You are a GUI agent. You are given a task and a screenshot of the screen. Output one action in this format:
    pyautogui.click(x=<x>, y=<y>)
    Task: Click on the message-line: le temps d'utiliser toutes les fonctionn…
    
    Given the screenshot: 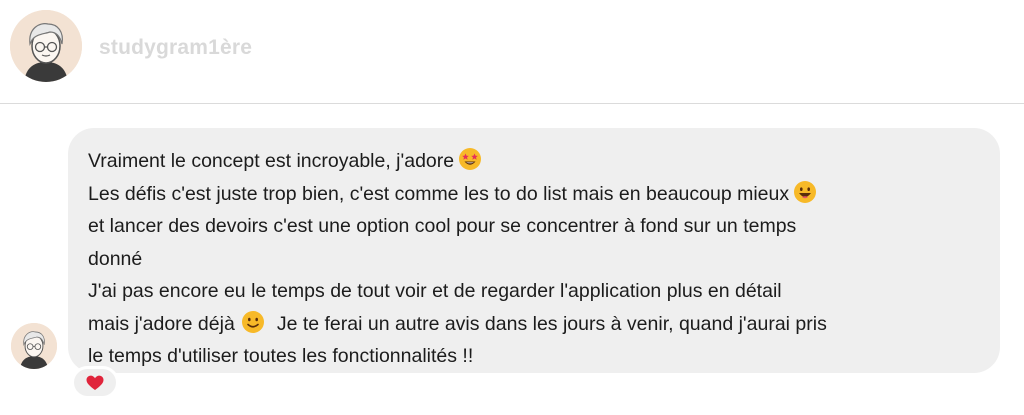 What is the action you would take?
    pyautogui.click(x=281, y=356)
    